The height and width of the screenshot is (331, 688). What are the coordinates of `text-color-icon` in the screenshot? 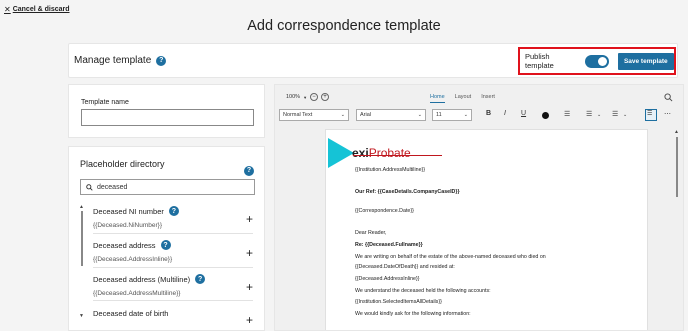 It's located at (545, 115).